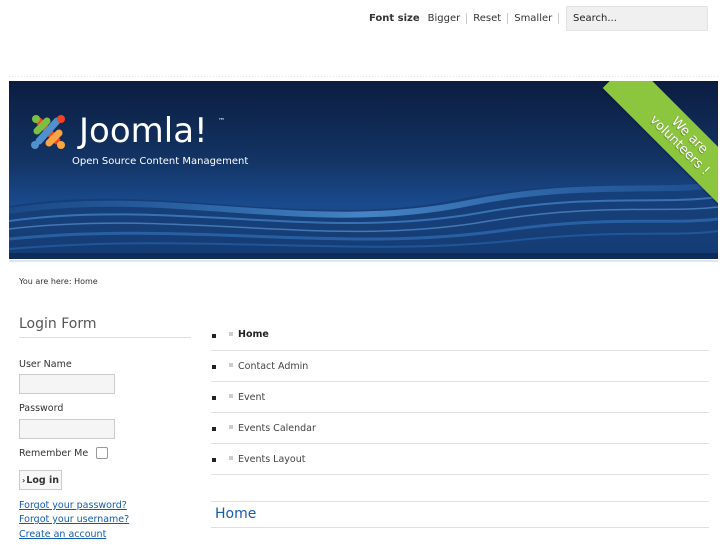 Image resolution: width=727 pixels, height=545 pixels. What do you see at coordinates (460, 501) in the screenshot?
I see `content-divider` at bounding box center [460, 501].